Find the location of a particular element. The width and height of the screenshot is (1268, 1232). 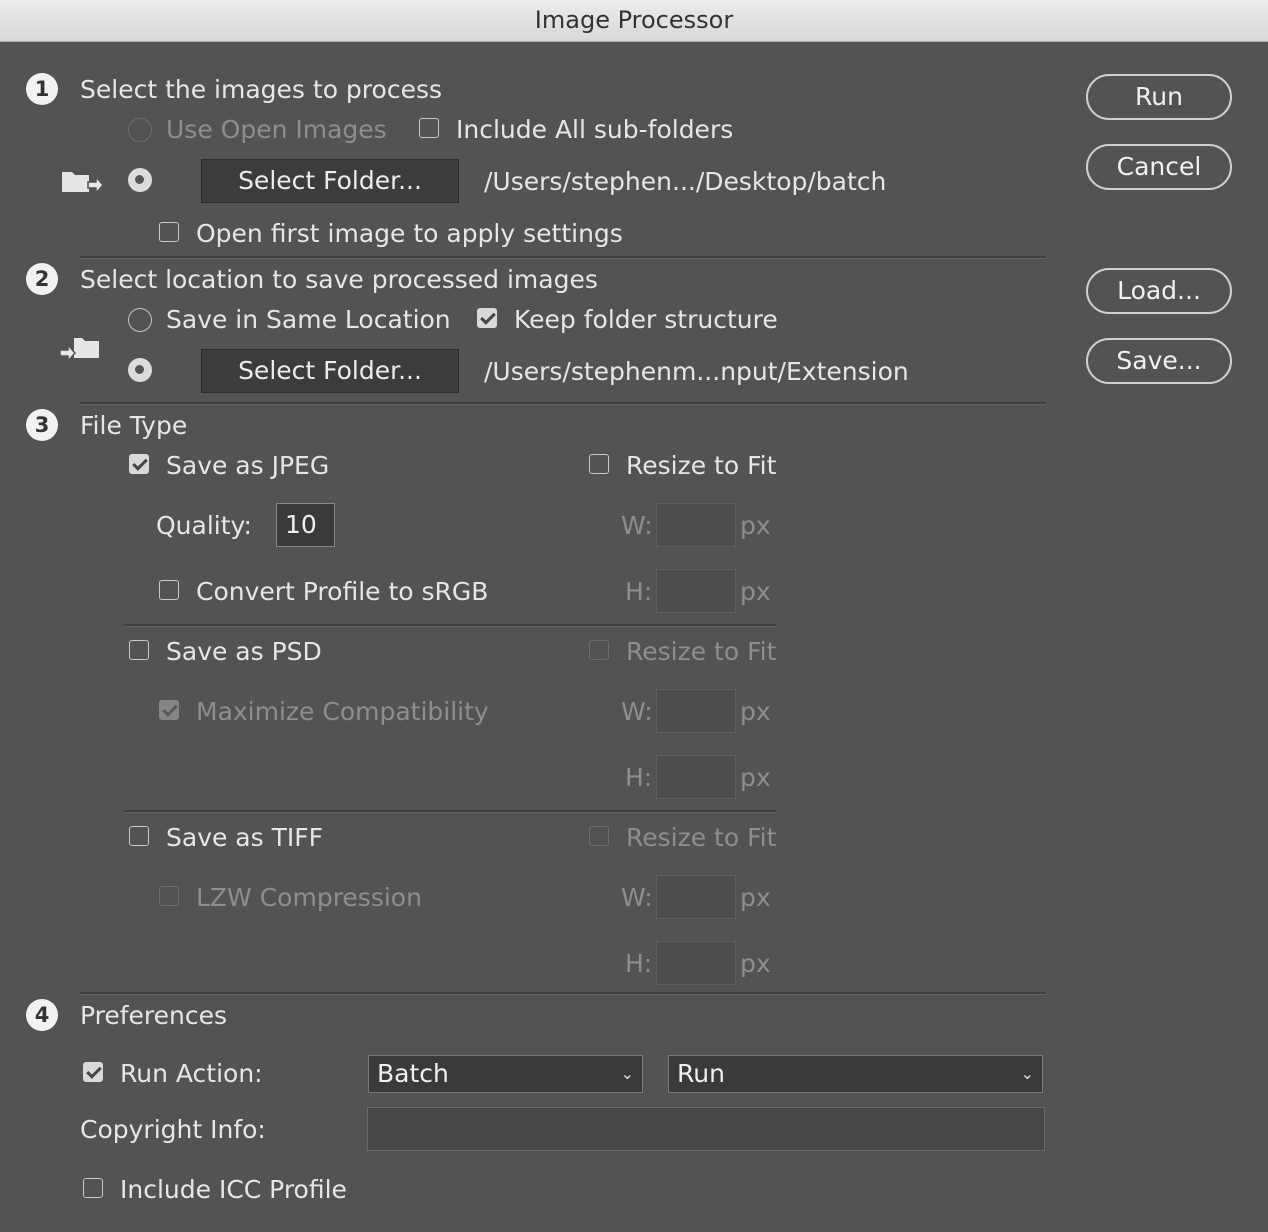

action-value: Run is located at coordinates (701, 1073).